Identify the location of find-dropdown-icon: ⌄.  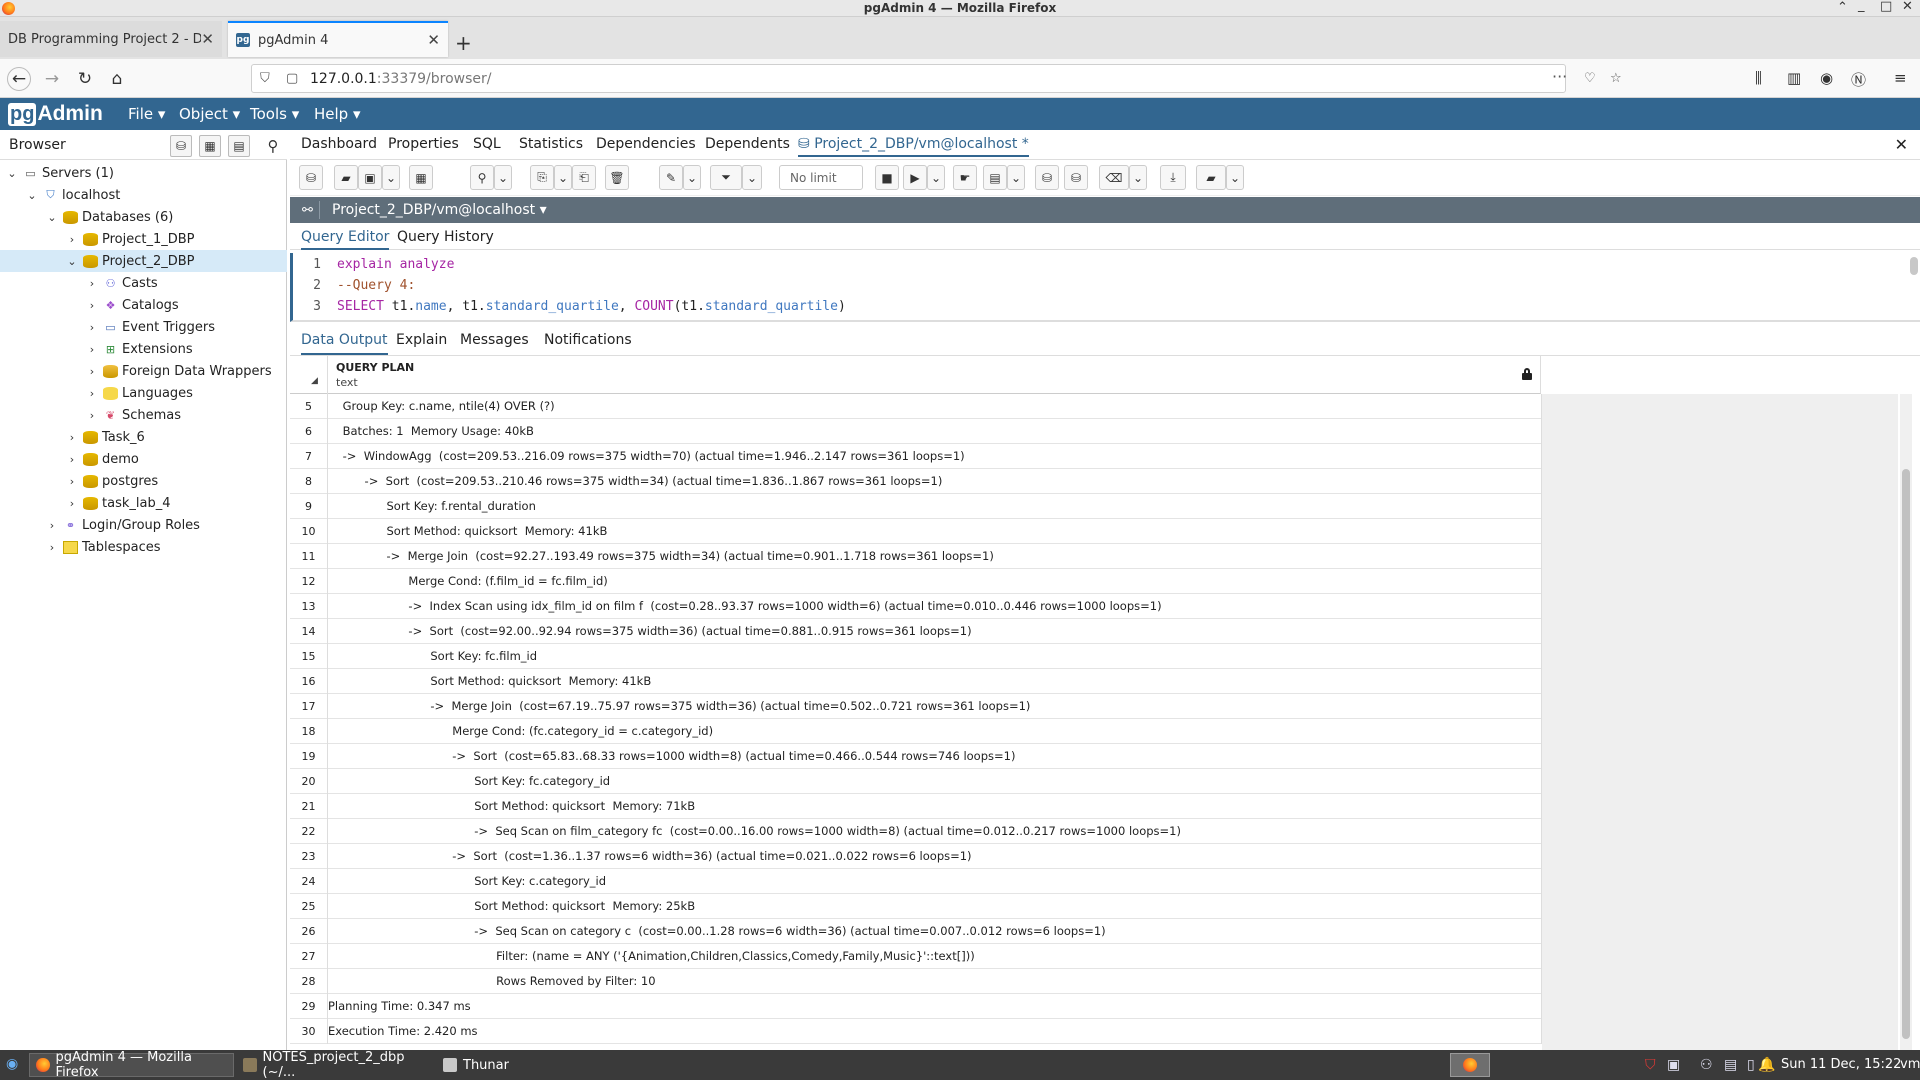
(503, 177).